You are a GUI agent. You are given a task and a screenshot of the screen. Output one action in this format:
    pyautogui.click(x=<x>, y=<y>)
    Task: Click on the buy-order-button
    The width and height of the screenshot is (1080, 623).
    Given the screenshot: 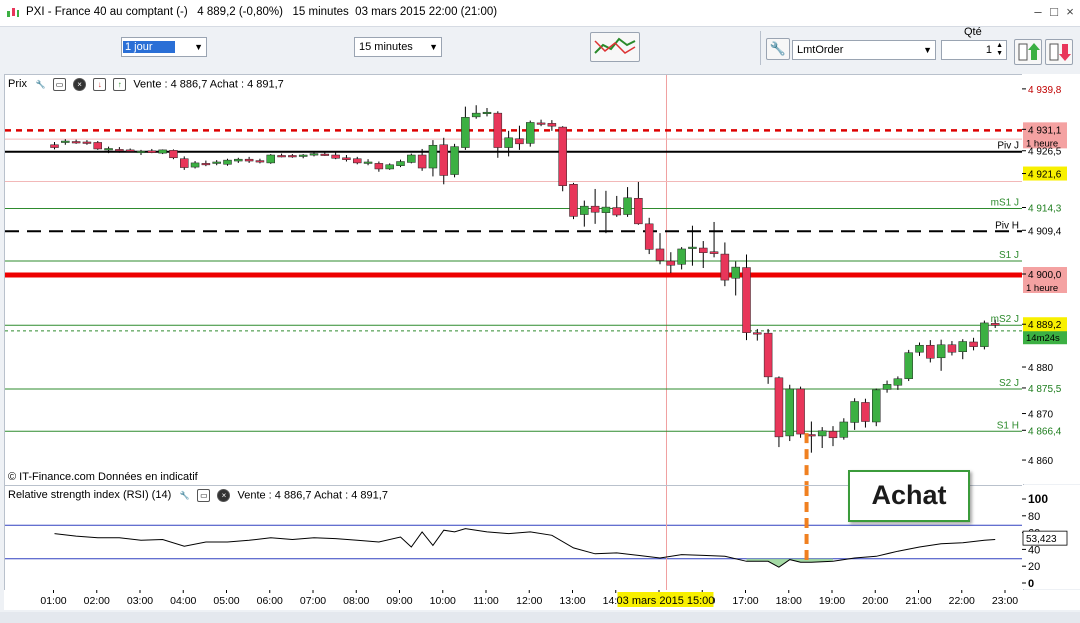 What is the action you would take?
    pyautogui.click(x=1028, y=52)
    